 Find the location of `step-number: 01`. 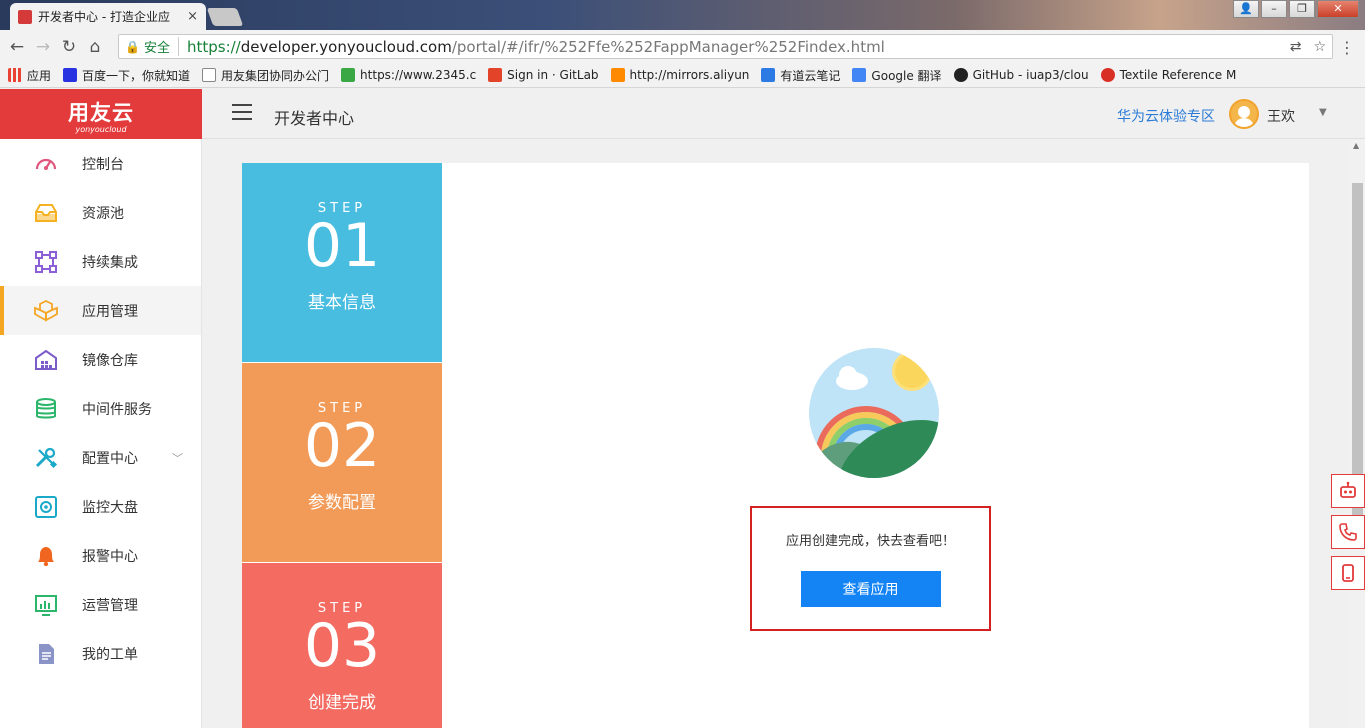

step-number: 01 is located at coordinates (342, 246).